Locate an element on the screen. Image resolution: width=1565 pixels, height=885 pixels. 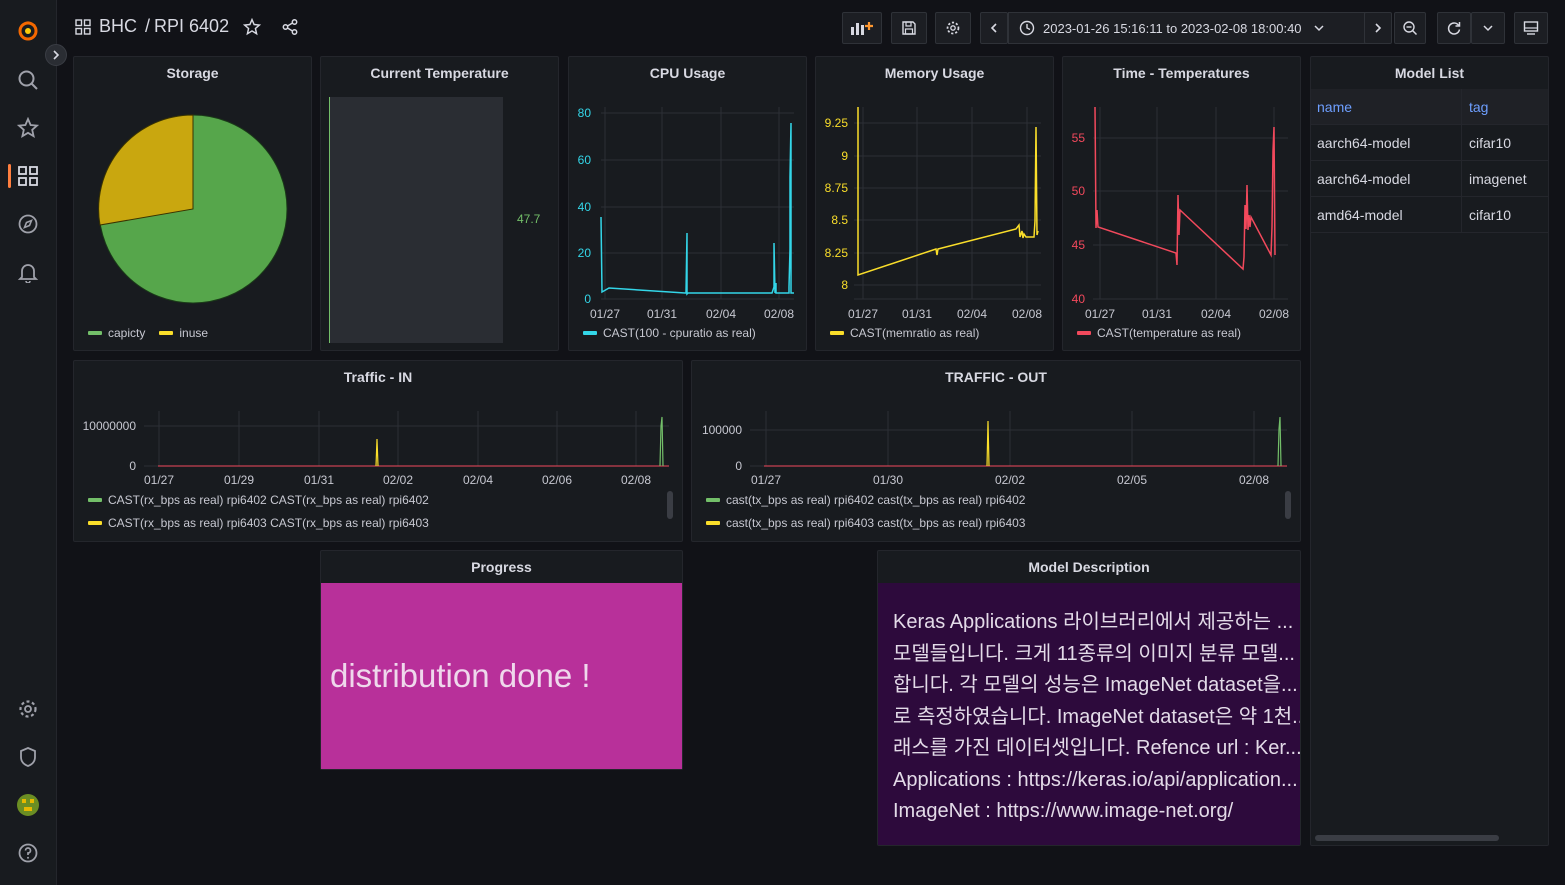
traffic-out-chart: 100000 0 01/27 01/30 02/02 02/05 02/08 is located at coordinates (994, 449).